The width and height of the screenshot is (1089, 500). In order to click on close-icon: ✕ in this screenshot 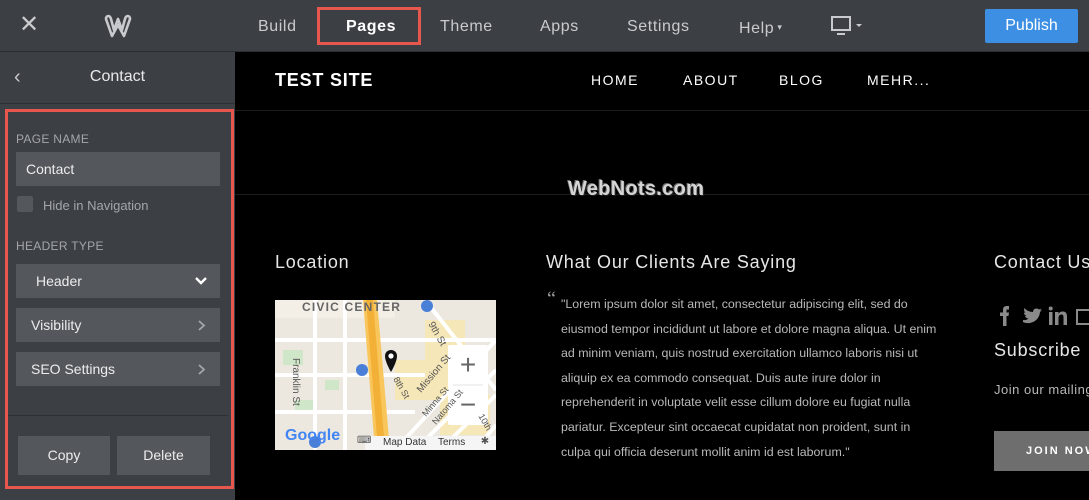, I will do `click(29, 25)`.